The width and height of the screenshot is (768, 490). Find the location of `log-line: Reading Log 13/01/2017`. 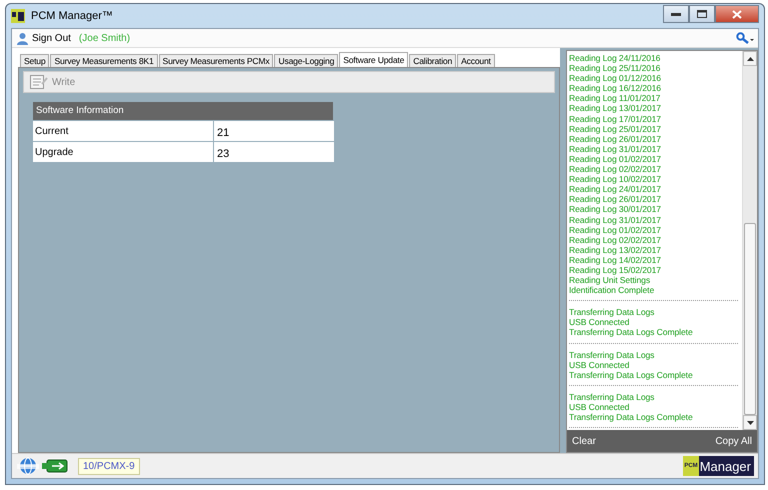

log-line: Reading Log 13/01/2017 is located at coordinates (615, 108).